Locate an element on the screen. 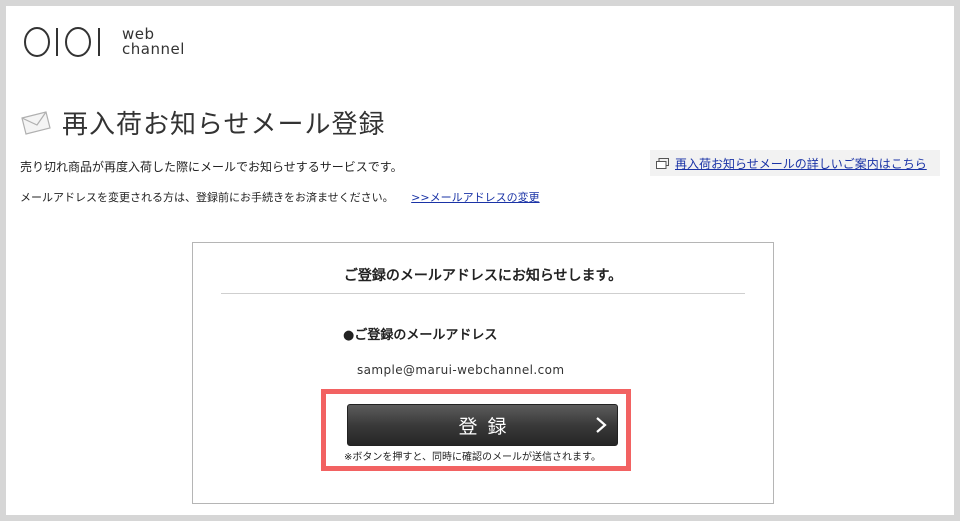  panel-divider is located at coordinates (483, 293).